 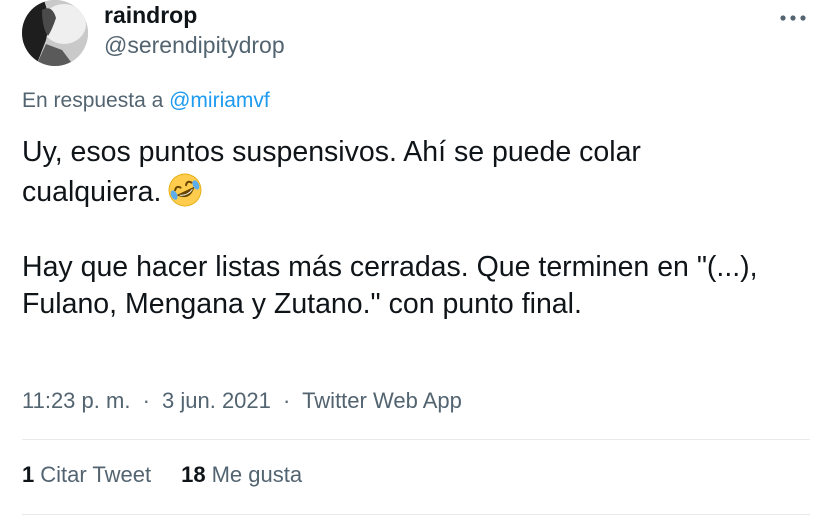 I want to click on tweet-line-2: cualquiera., so click(x=92, y=191).